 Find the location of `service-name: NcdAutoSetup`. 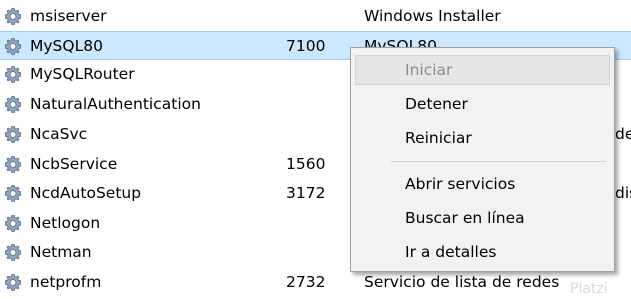

service-name: NcdAutoSetup is located at coordinates (86, 193).